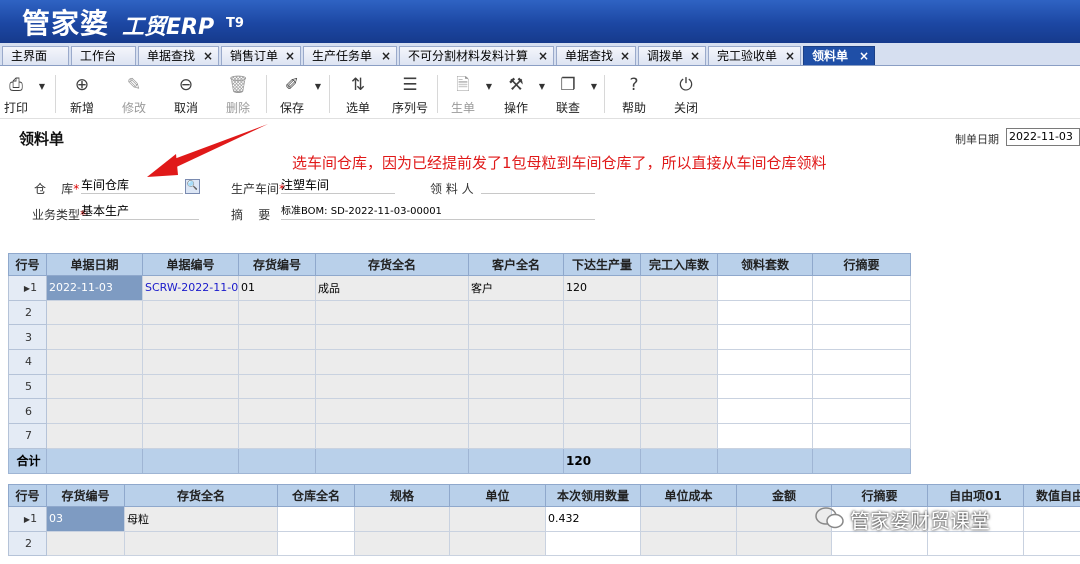 This screenshot has width=1080, height=564. What do you see at coordinates (134, 94) in the screenshot?
I see `edit-button: ✎ 修改` at bounding box center [134, 94].